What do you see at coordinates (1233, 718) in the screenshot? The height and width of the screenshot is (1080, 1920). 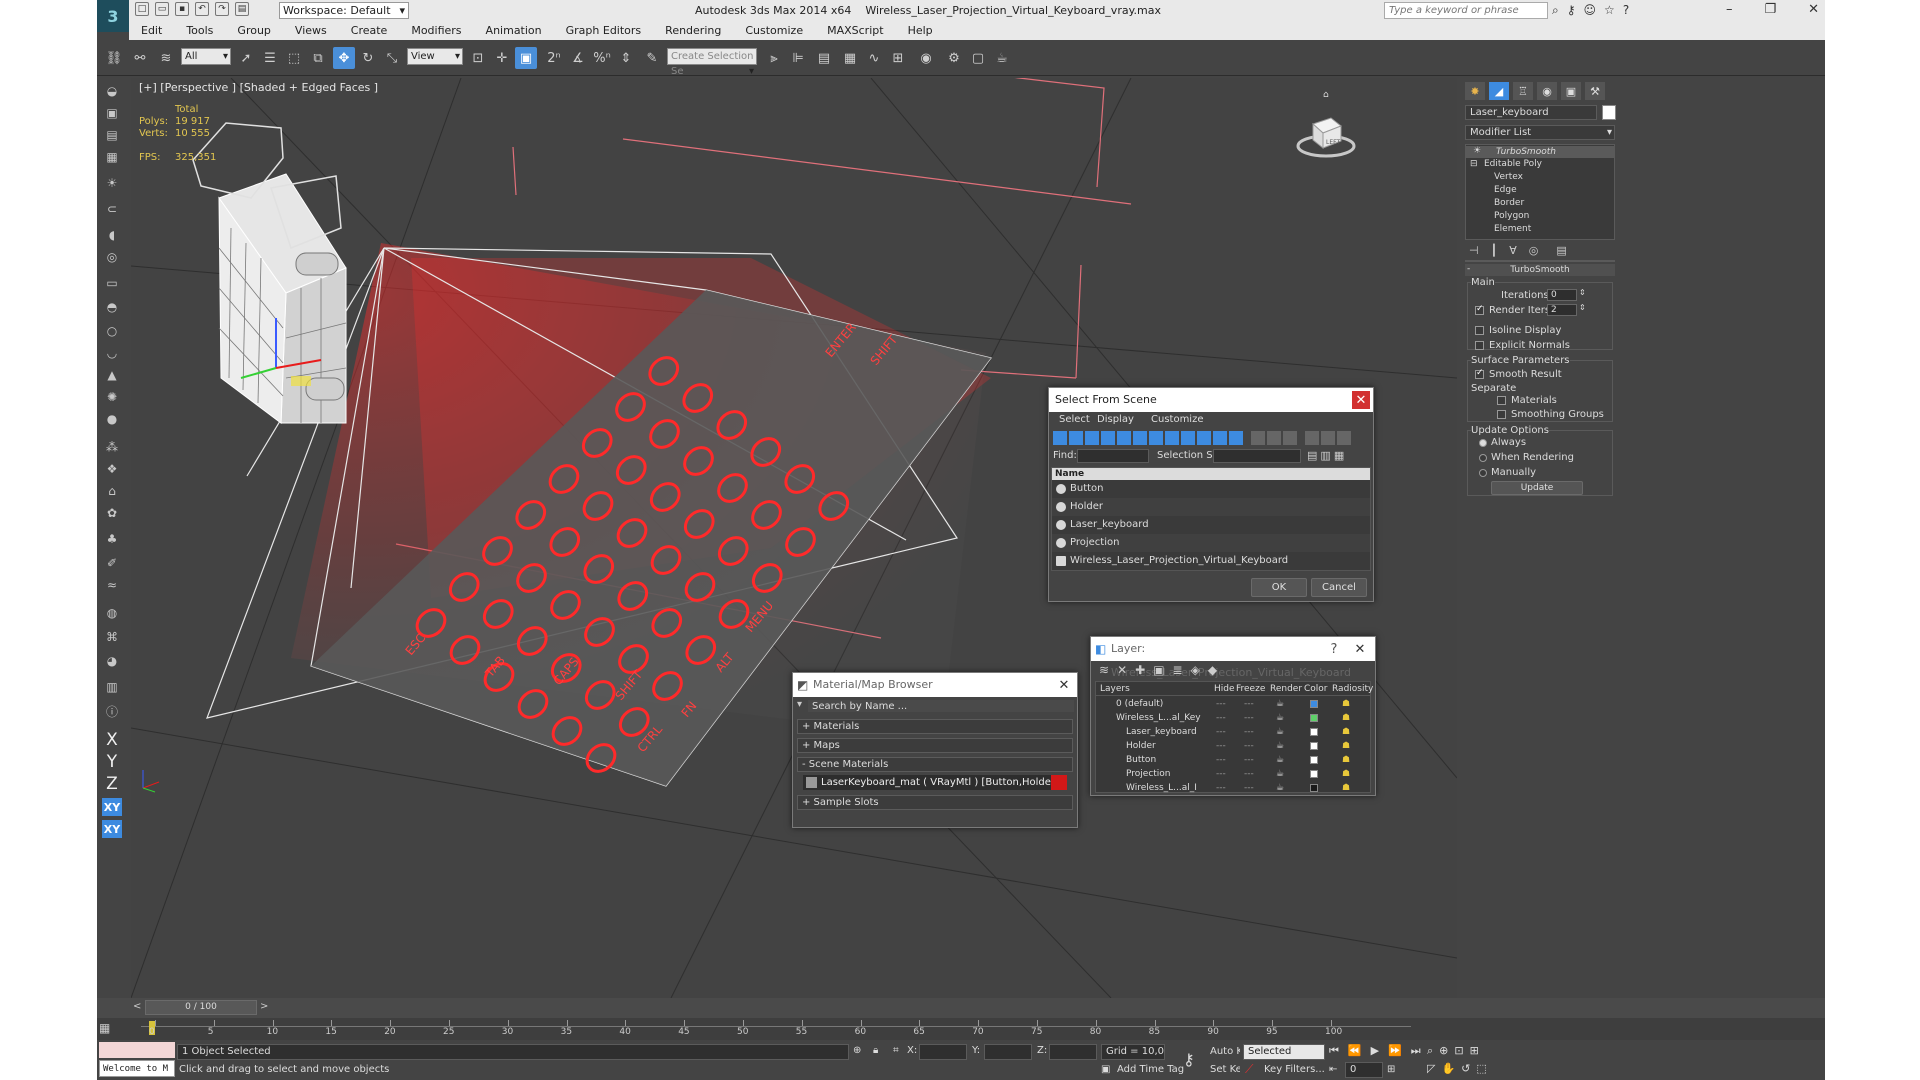 I see `layer-row: Wireless_L...al_Key --- --- ☕ ☗` at bounding box center [1233, 718].